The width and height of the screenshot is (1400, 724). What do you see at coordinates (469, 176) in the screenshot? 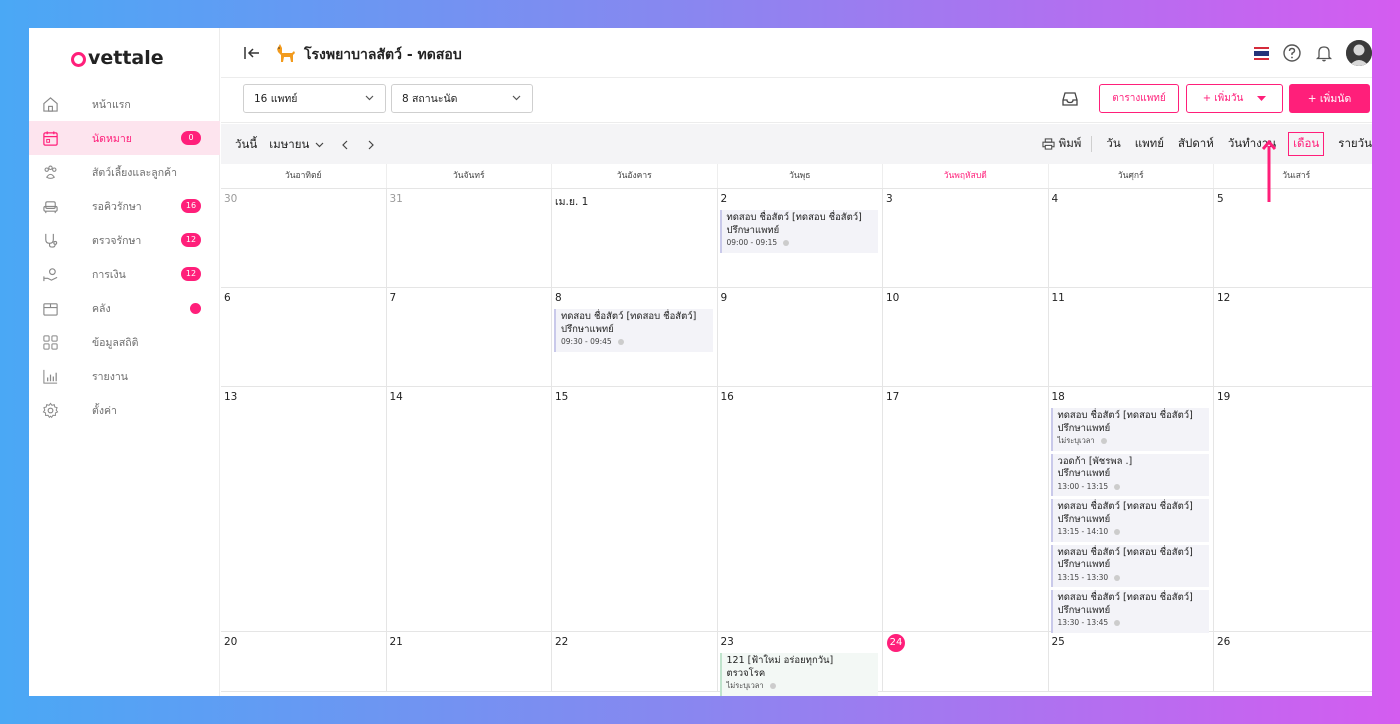
I see `weekday-label: วันจันทร์` at bounding box center [469, 176].